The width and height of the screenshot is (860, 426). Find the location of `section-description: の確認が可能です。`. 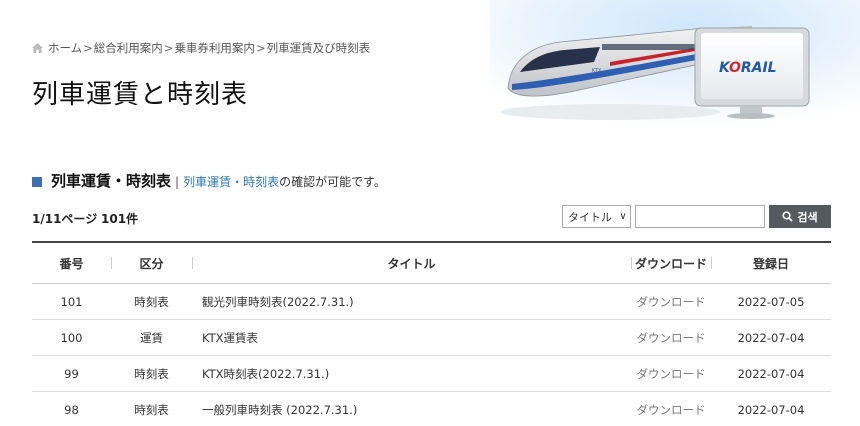

section-description: の確認が可能です。 is located at coordinates (332, 182).